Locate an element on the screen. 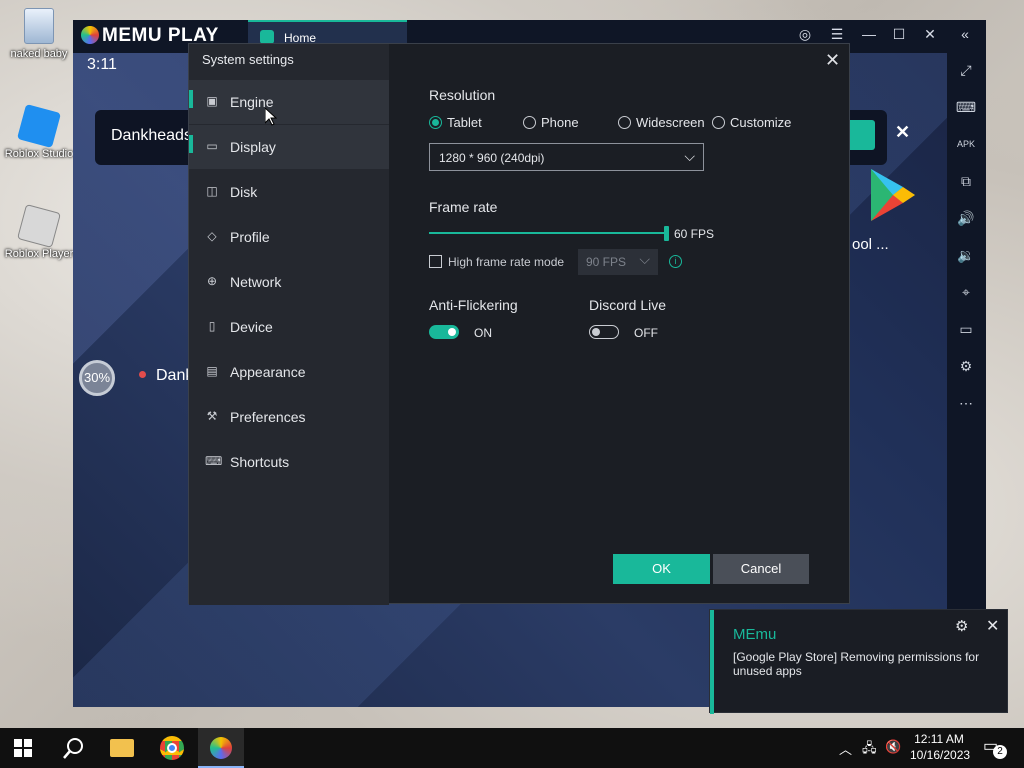 The image size is (1024, 768). network-icon: 🖧 is located at coordinates (869, 750).